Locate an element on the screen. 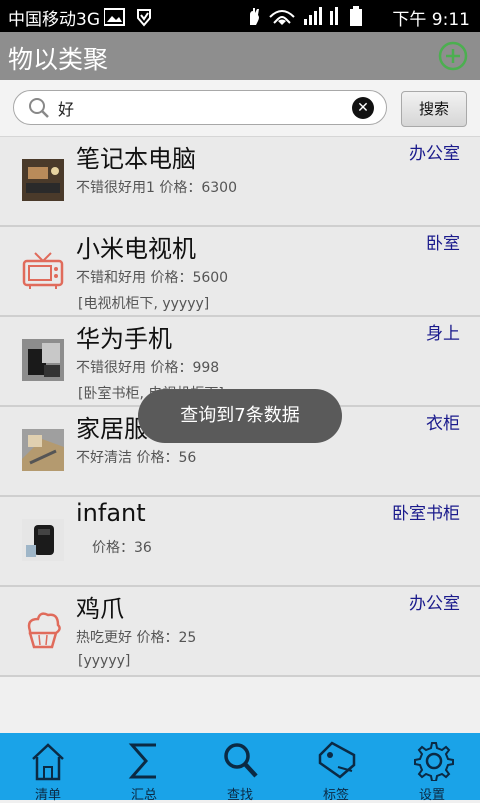  tab-label: 清单 is located at coordinates (47, 795).